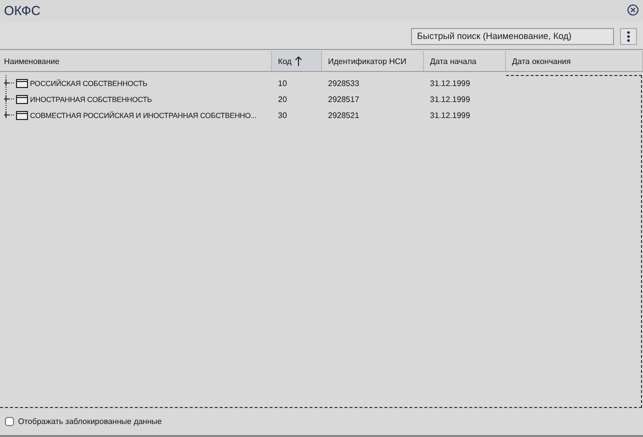 The height and width of the screenshot is (437, 643). I want to click on window-title: ОКФС, so click(22, 10).